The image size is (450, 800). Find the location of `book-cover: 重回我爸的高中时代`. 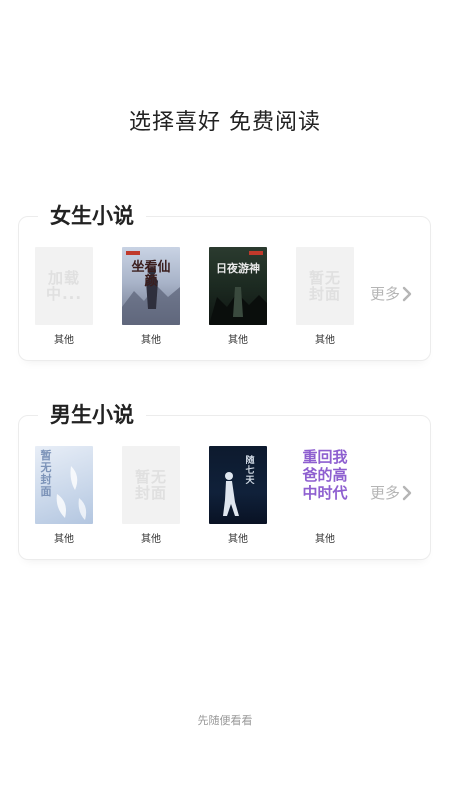

book-cover: 重回我爸的高中时代 is located at coordinates (325, 485).